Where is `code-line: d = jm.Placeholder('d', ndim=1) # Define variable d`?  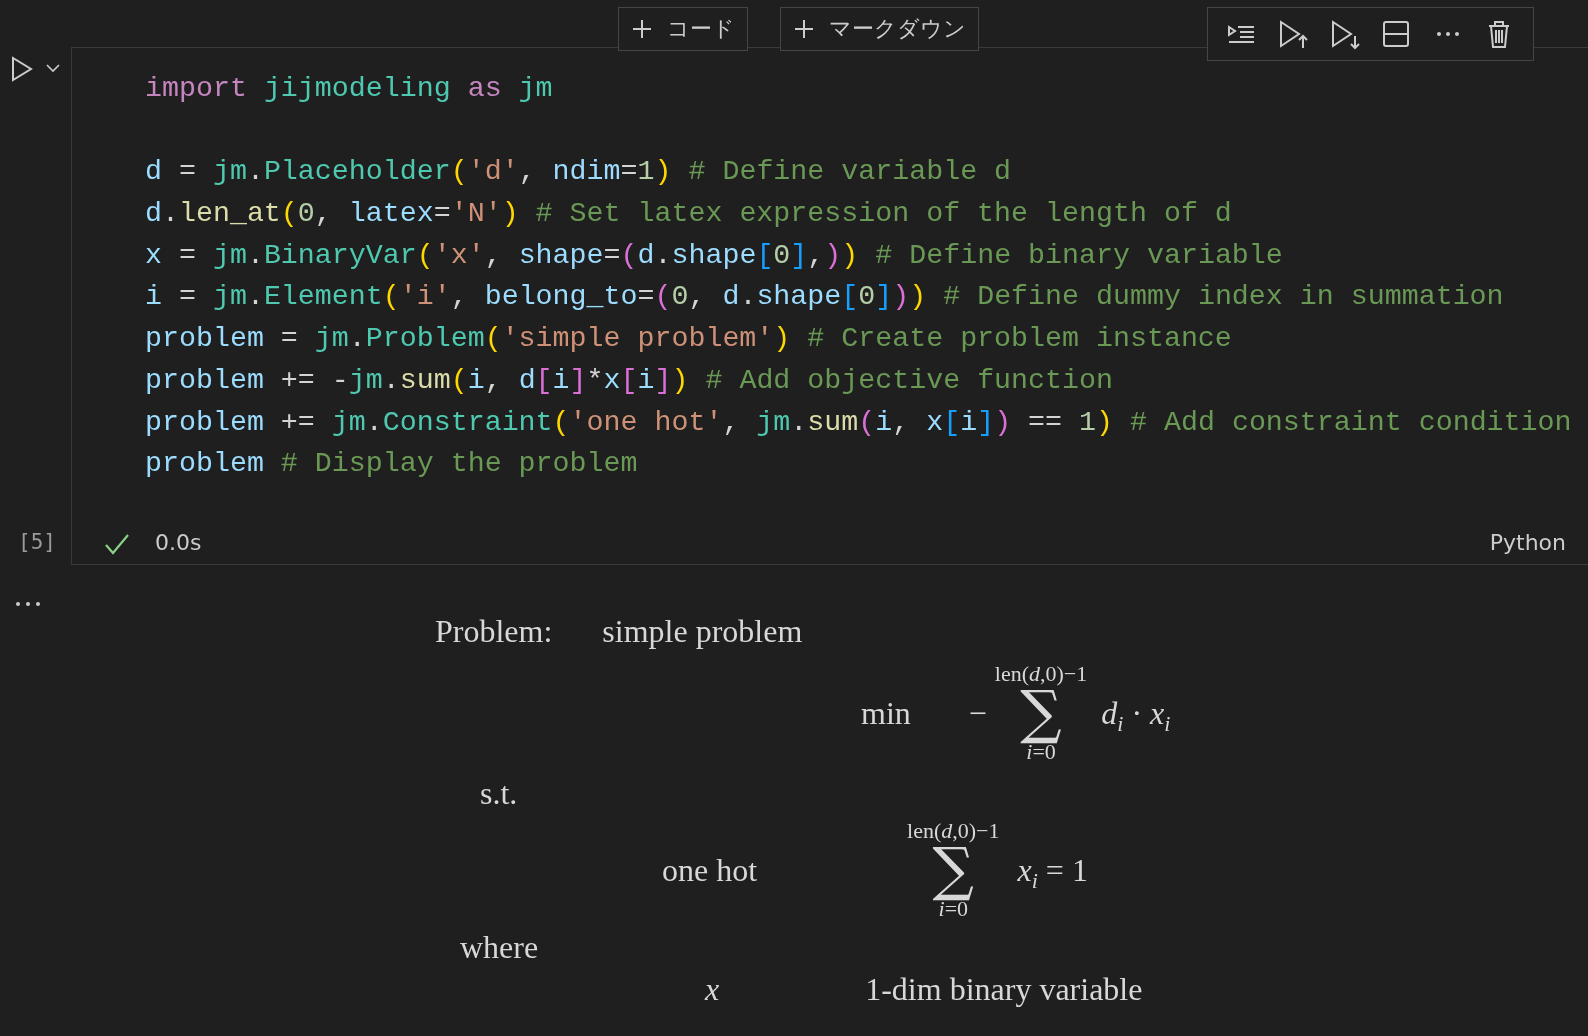 code-line: d = jm.Placeholder('d', ndim=1) # Define variable d is located at coordinates (578, 172).